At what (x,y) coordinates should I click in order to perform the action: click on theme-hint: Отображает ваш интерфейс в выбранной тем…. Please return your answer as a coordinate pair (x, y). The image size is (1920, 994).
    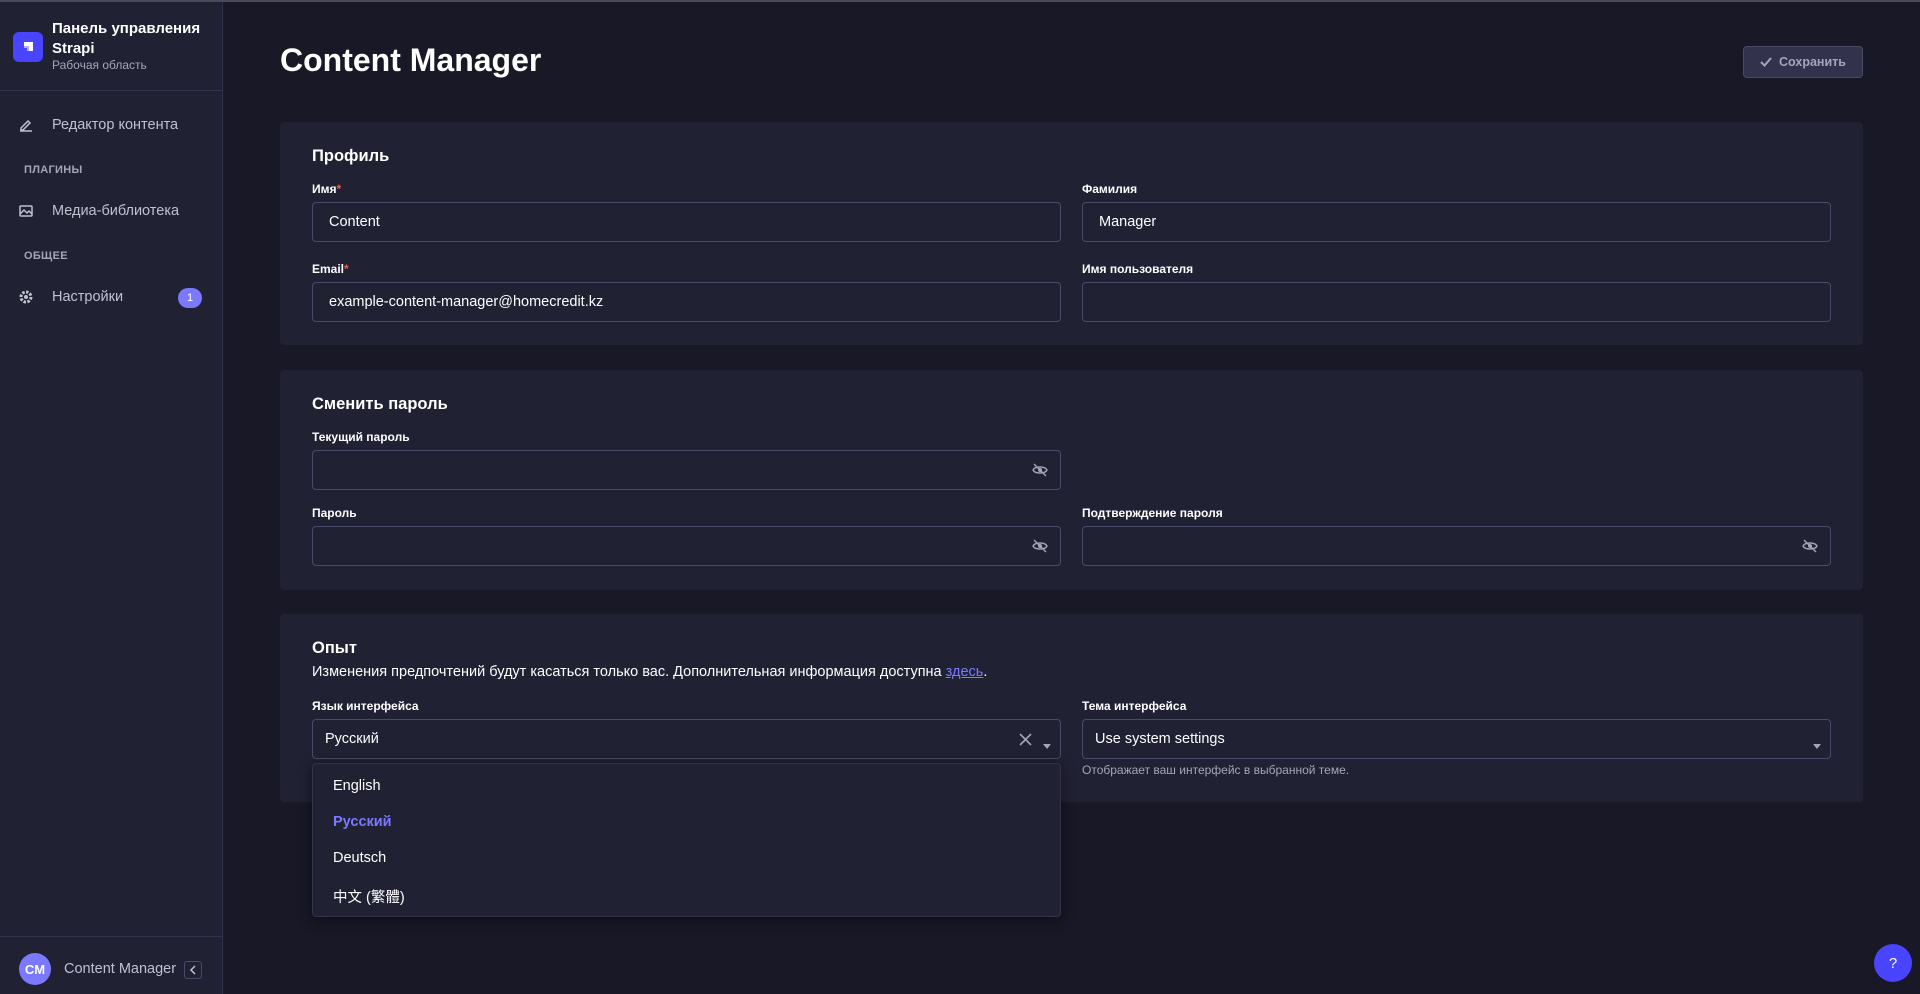
    Looking at the image, I should click on (1216, 770).